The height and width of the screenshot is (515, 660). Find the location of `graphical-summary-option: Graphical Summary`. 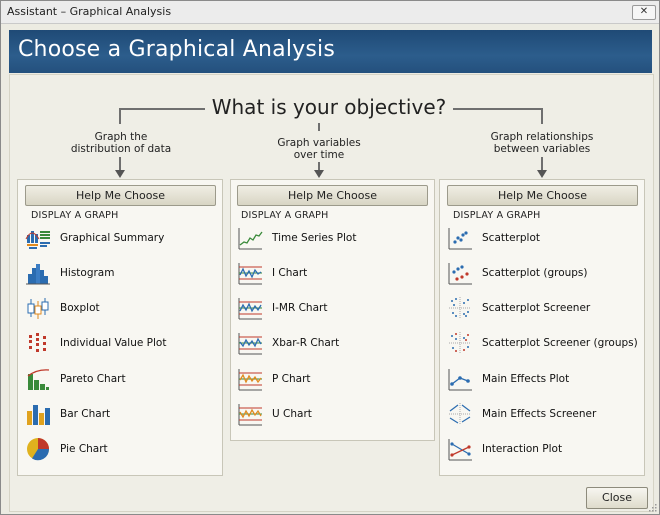

graphical-summary-option: Graphical Summary is located at coordinates (94, 238).